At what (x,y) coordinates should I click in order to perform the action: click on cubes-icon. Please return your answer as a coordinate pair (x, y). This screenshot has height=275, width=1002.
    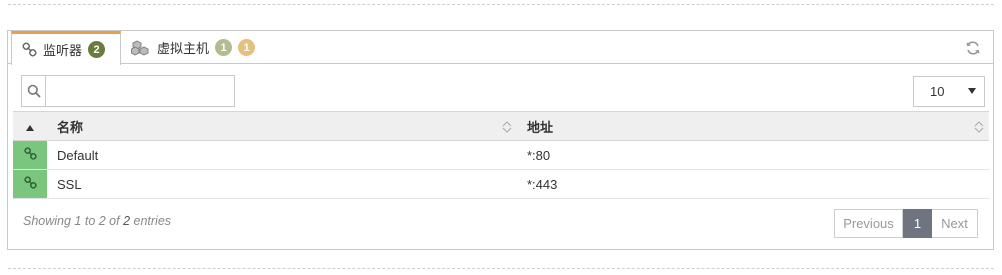
    Looking at the image, I should click on (141, 47).